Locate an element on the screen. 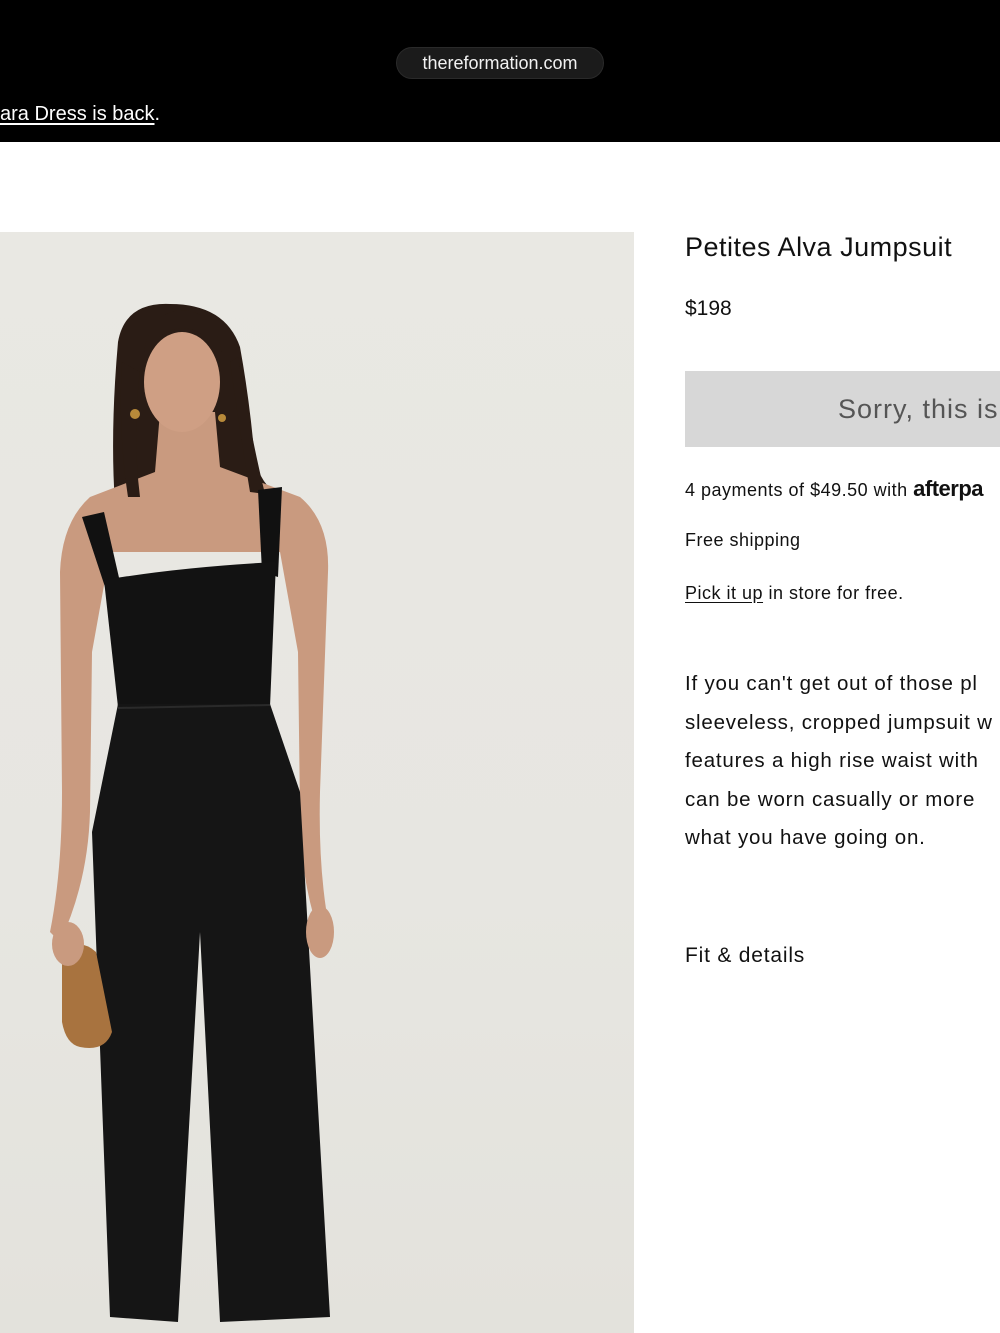 Image resolution: width=1000 pixels, height=1333 pixels. promo-link: ara Dress is back is located at coordinates (77, 114).